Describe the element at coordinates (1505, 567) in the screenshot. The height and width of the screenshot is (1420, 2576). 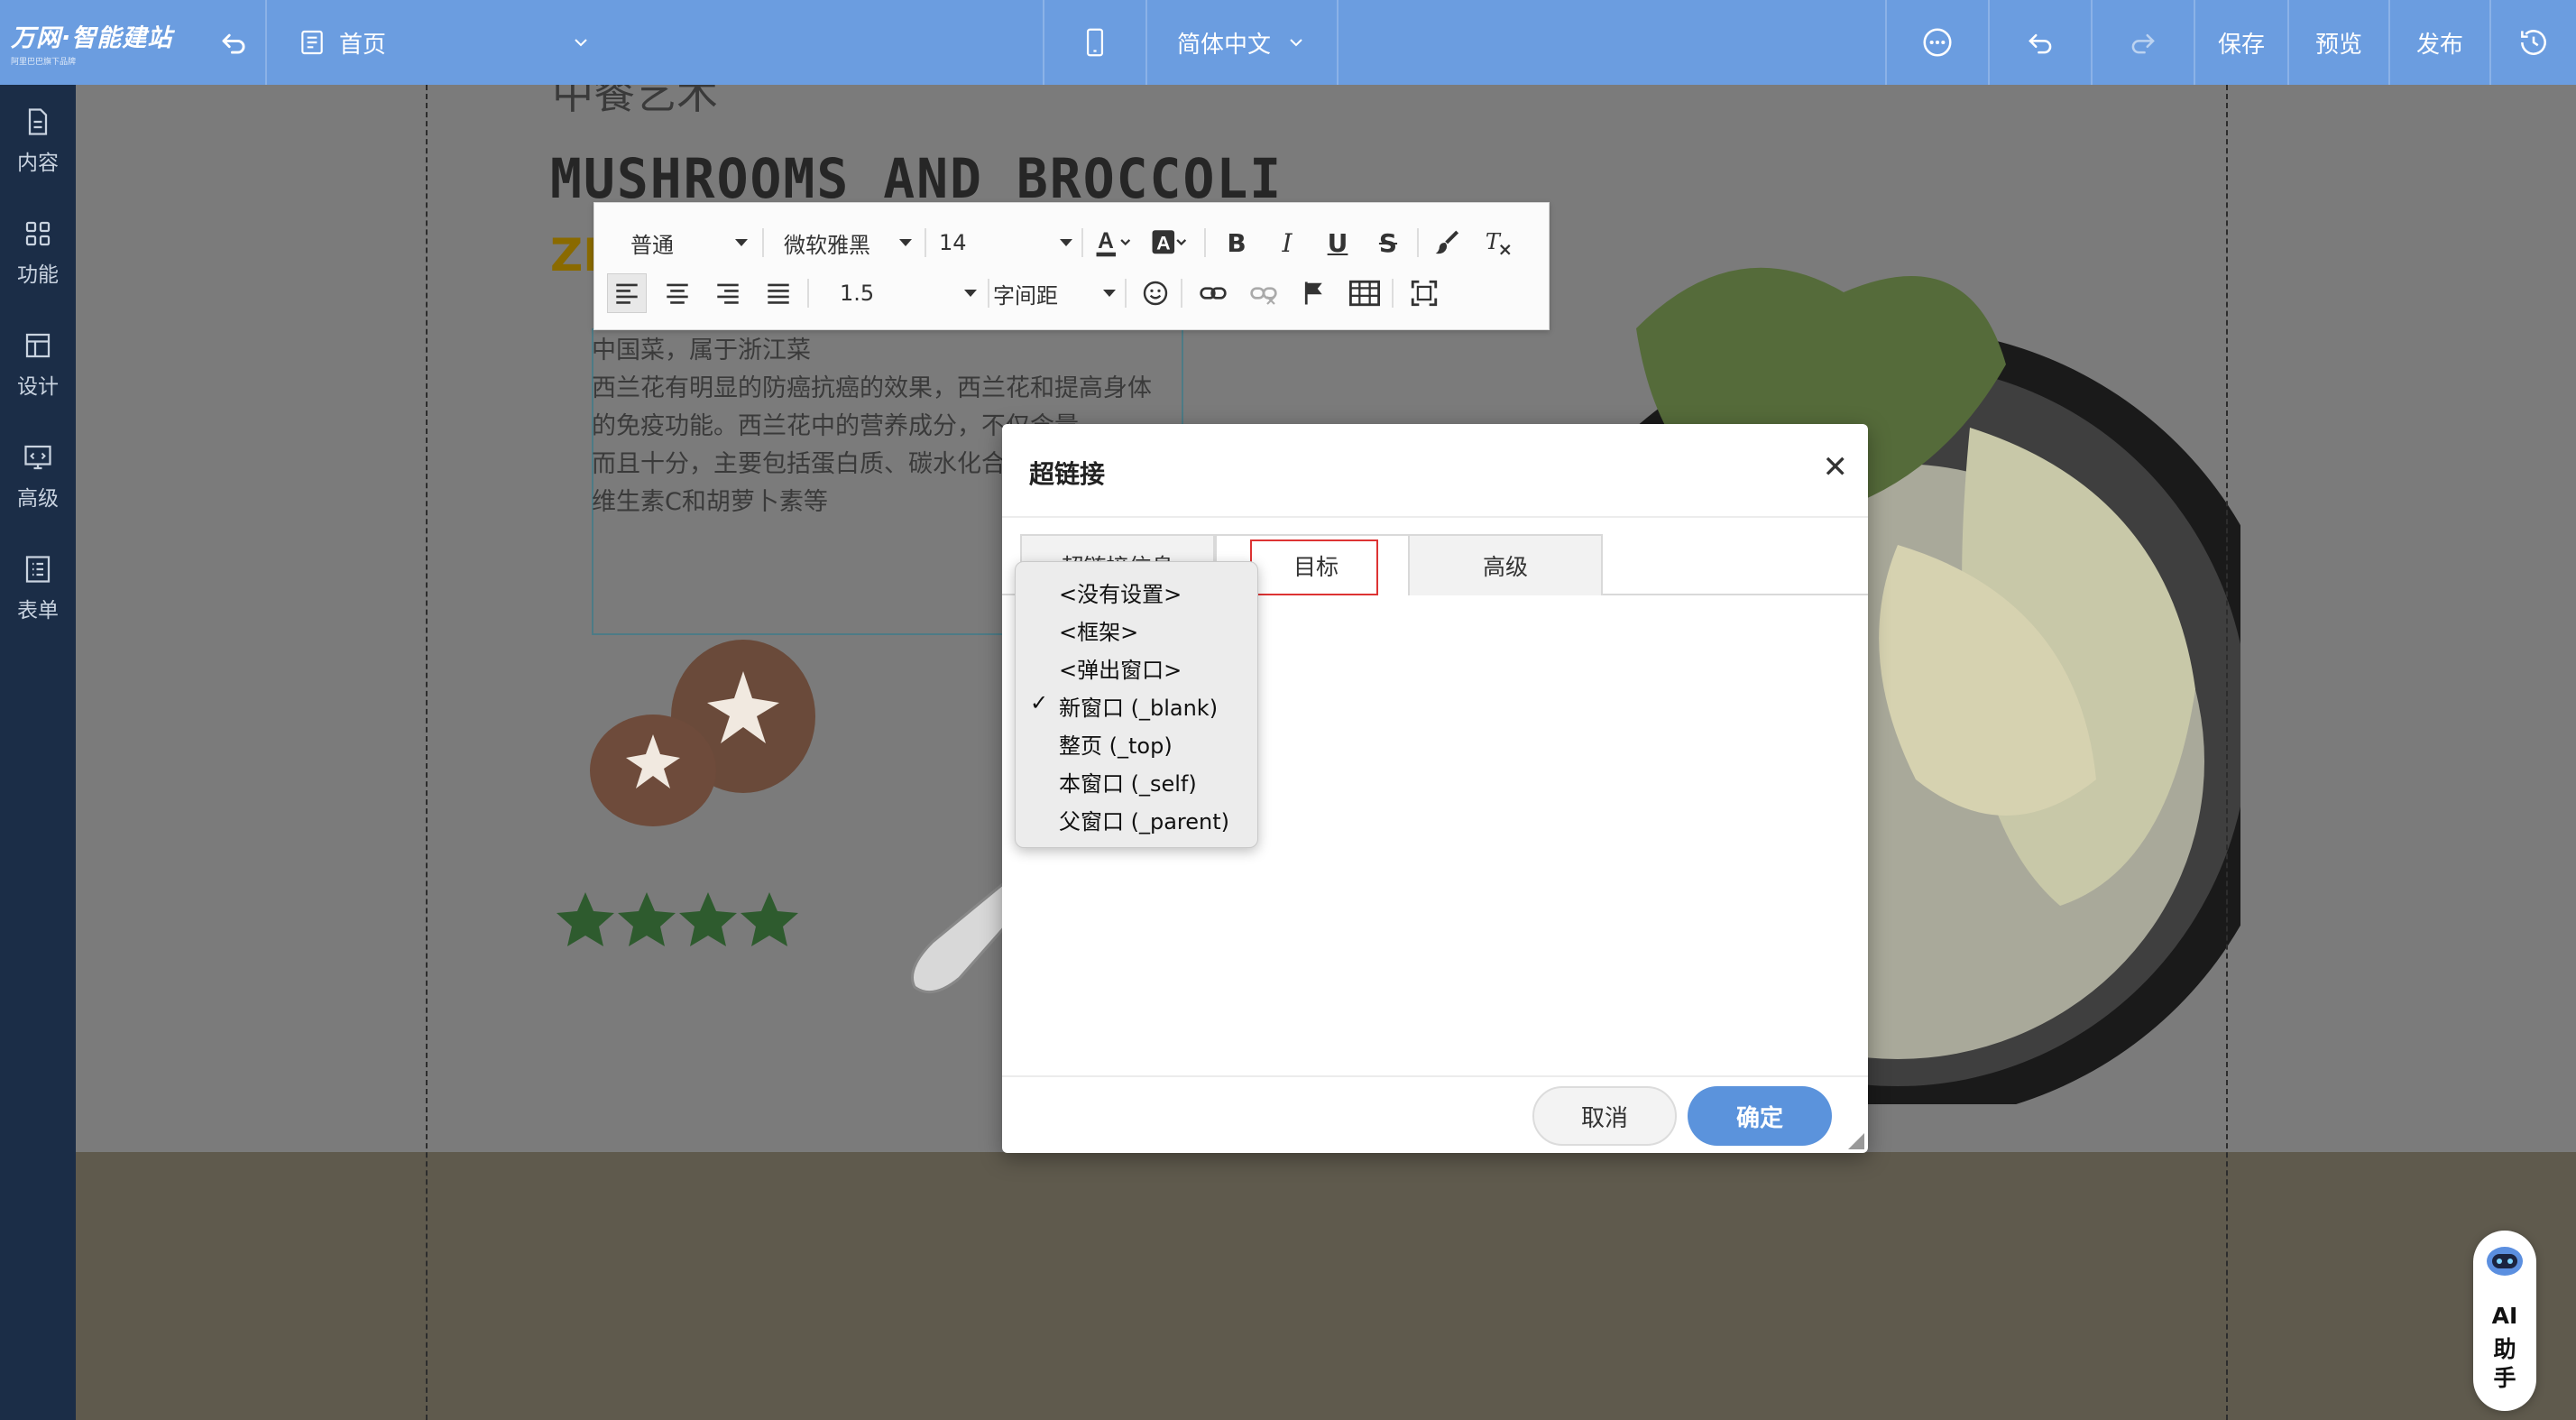
I see `tab-label: 高级` at that location.